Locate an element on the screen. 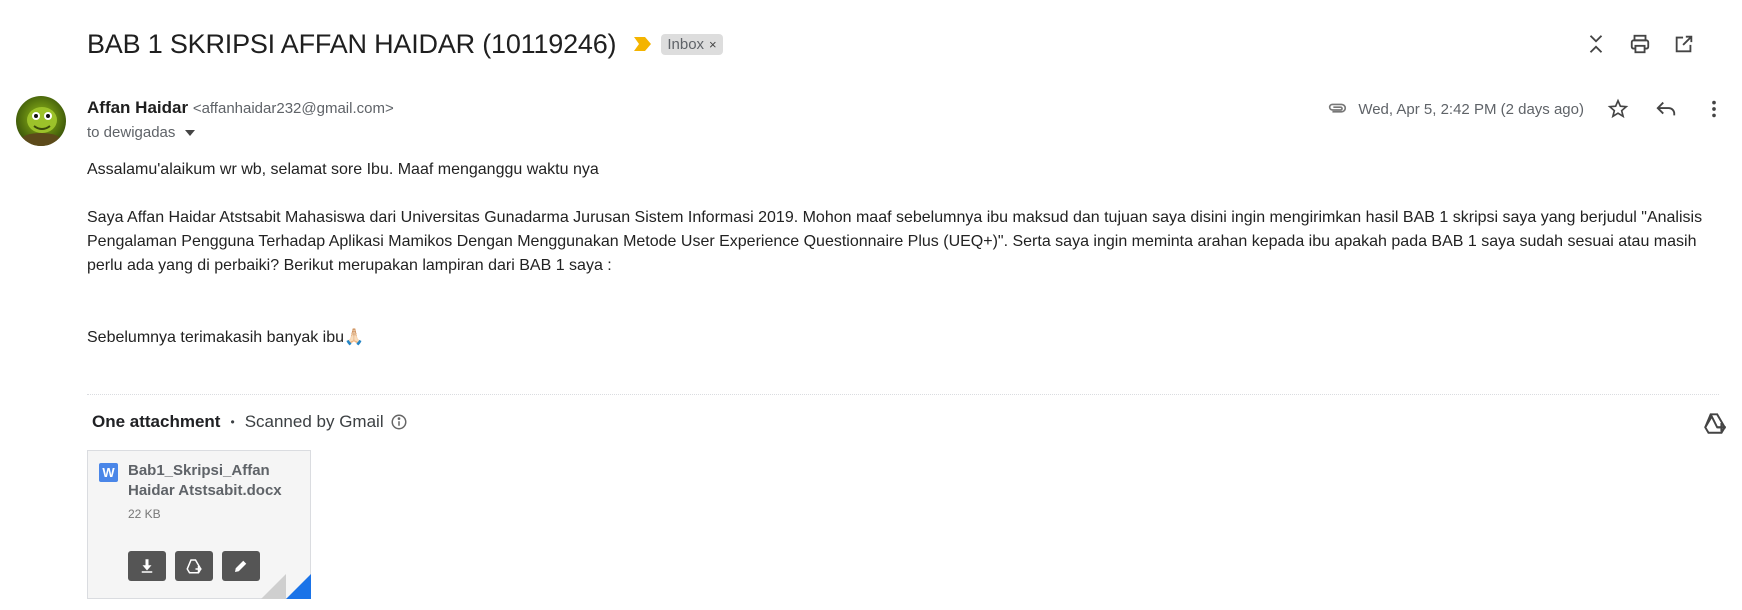  download-icon is located at coordinates (147, 566).